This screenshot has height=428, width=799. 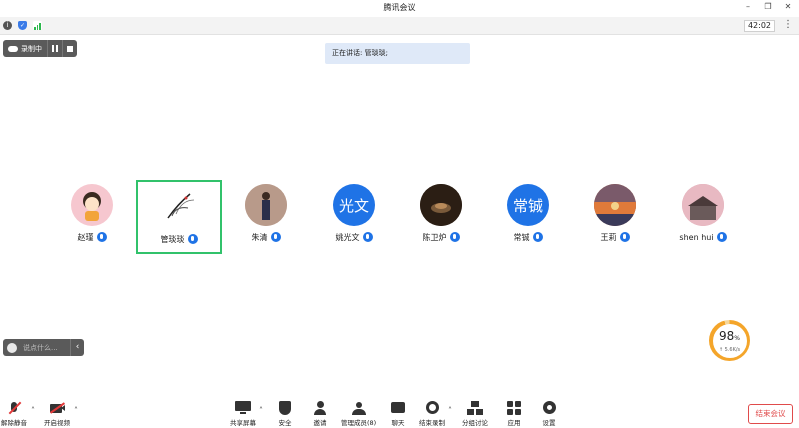 I want to click on pause-icon, so click(x=55, y=48).